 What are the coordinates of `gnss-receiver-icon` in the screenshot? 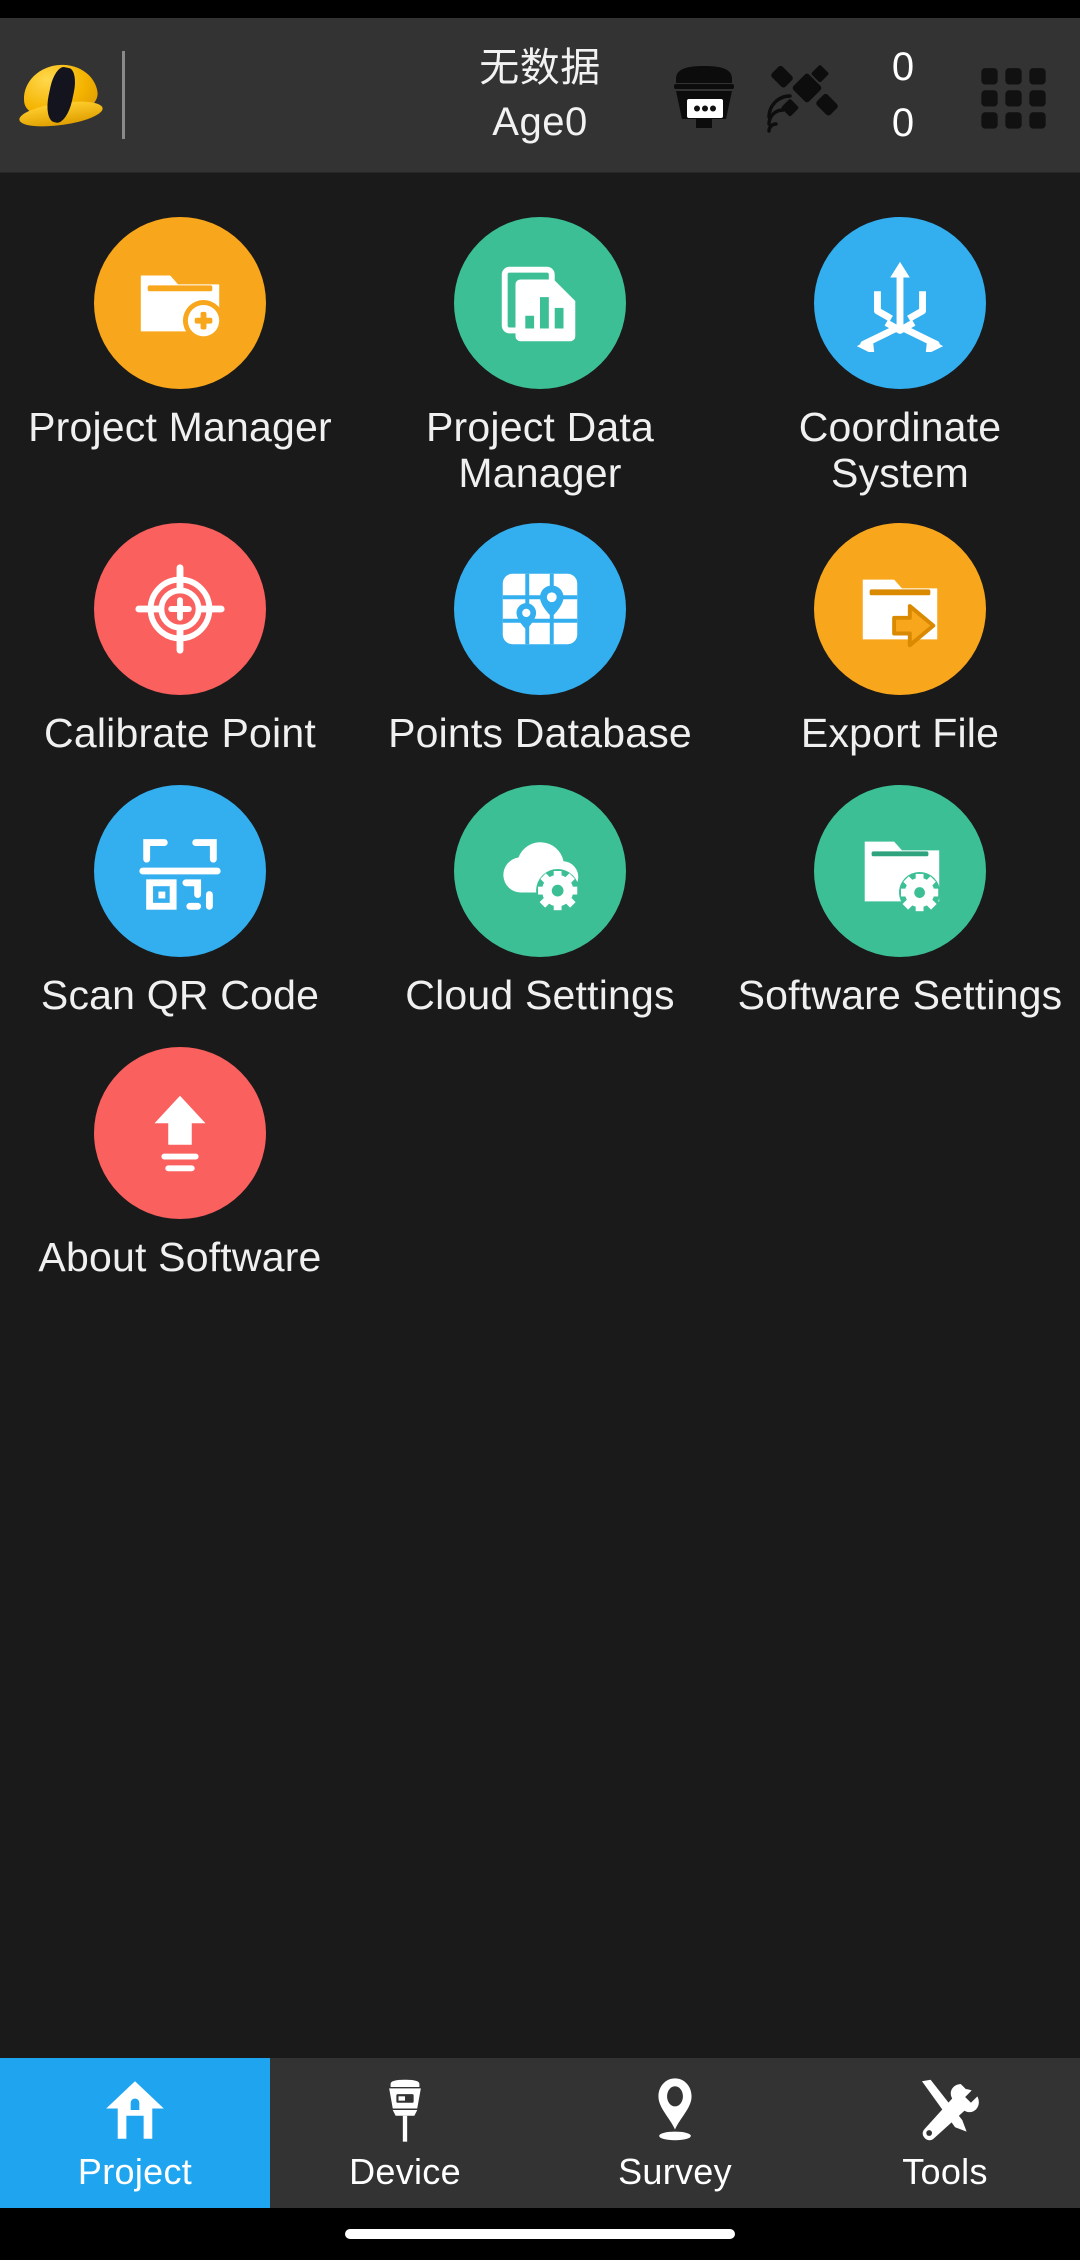 It's located at (704, 97).